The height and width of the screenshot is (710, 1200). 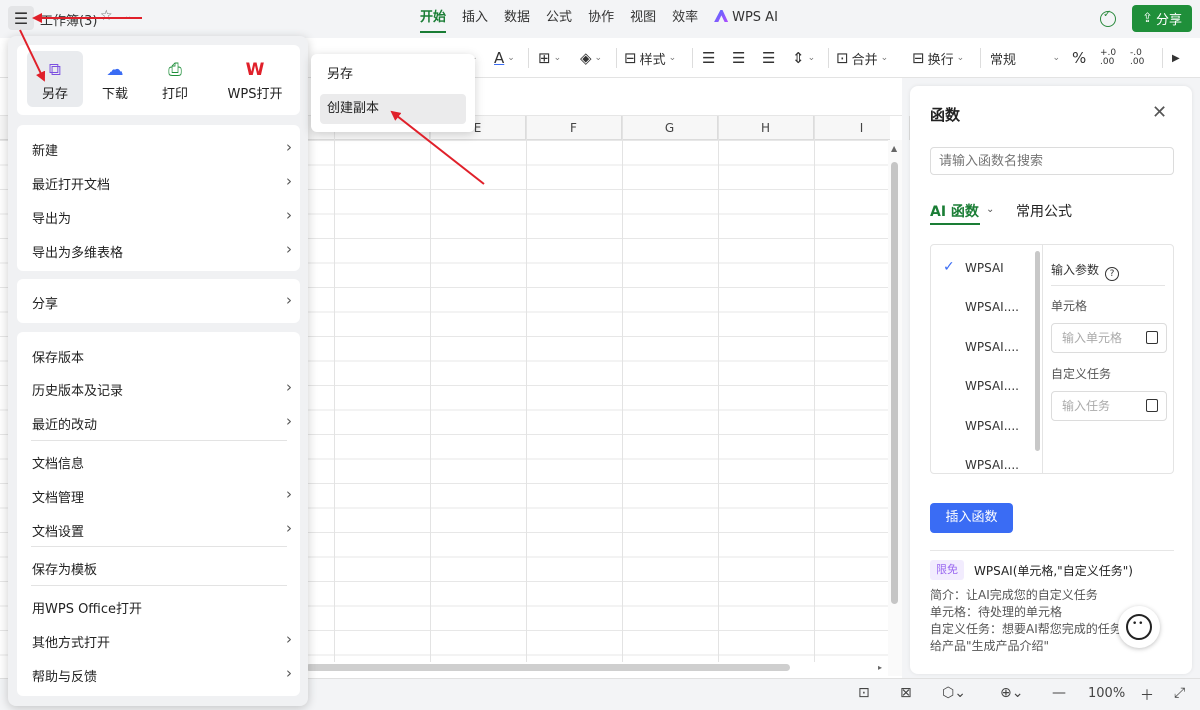 I want to click on sheet-view-icon: ⊡, so click(x=864, y=693).